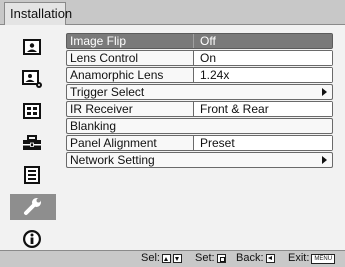 This screenshot has width=345, height=267. I want to click on sidebar-item-screen, so click(32, 111).